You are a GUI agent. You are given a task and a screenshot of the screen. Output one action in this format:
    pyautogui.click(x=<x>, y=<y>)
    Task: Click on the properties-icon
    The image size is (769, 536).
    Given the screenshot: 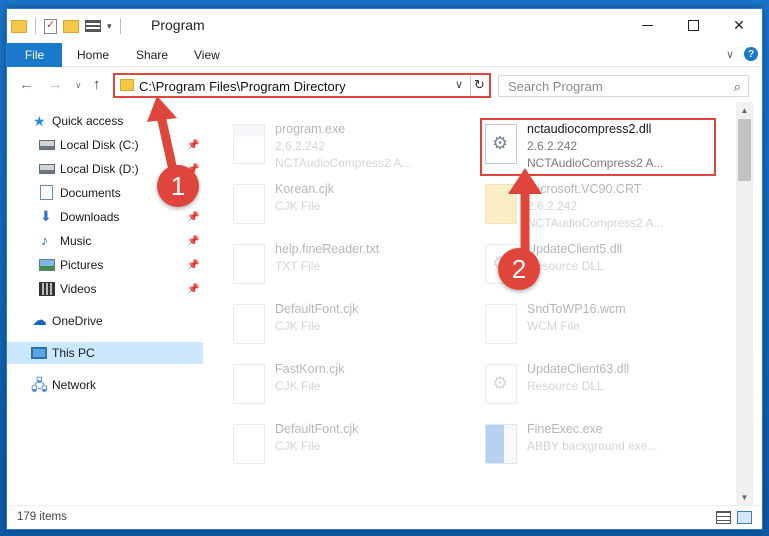 What is the action you would take?
    pyautogui.click(x=50, y=26)
    